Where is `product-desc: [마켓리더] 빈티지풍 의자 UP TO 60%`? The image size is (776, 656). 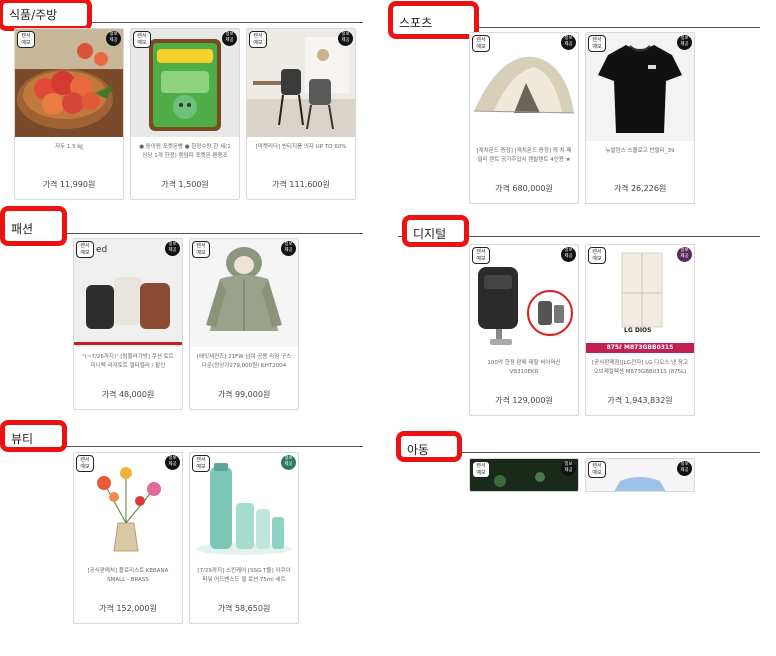 product-desc: [마켓리더] 빈티지풍 의자 UP TO 60% is located at coordinates (301, 157).